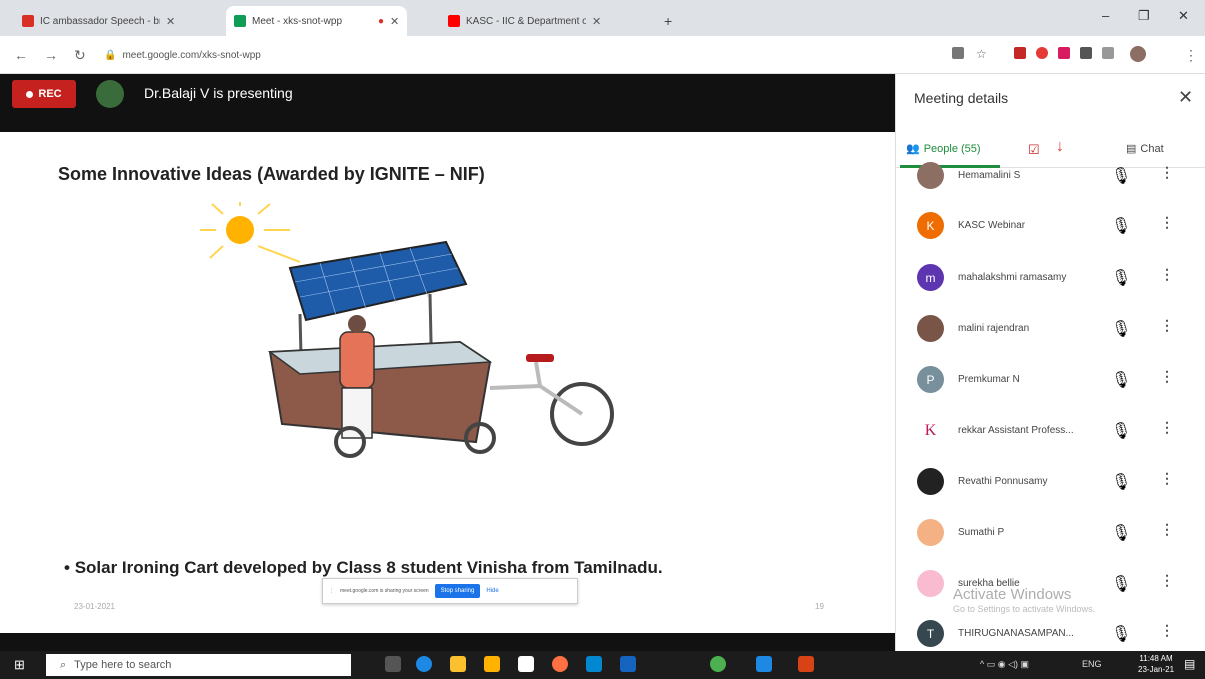  Describe the element at coordinates (1064, 53) in the screenshot. I see `extension-icon` at that location.